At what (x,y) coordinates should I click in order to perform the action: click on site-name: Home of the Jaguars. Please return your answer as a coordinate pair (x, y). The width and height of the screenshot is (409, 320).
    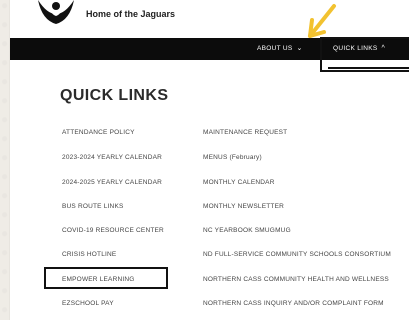
    Looking at the image, I should click on (131, 14).